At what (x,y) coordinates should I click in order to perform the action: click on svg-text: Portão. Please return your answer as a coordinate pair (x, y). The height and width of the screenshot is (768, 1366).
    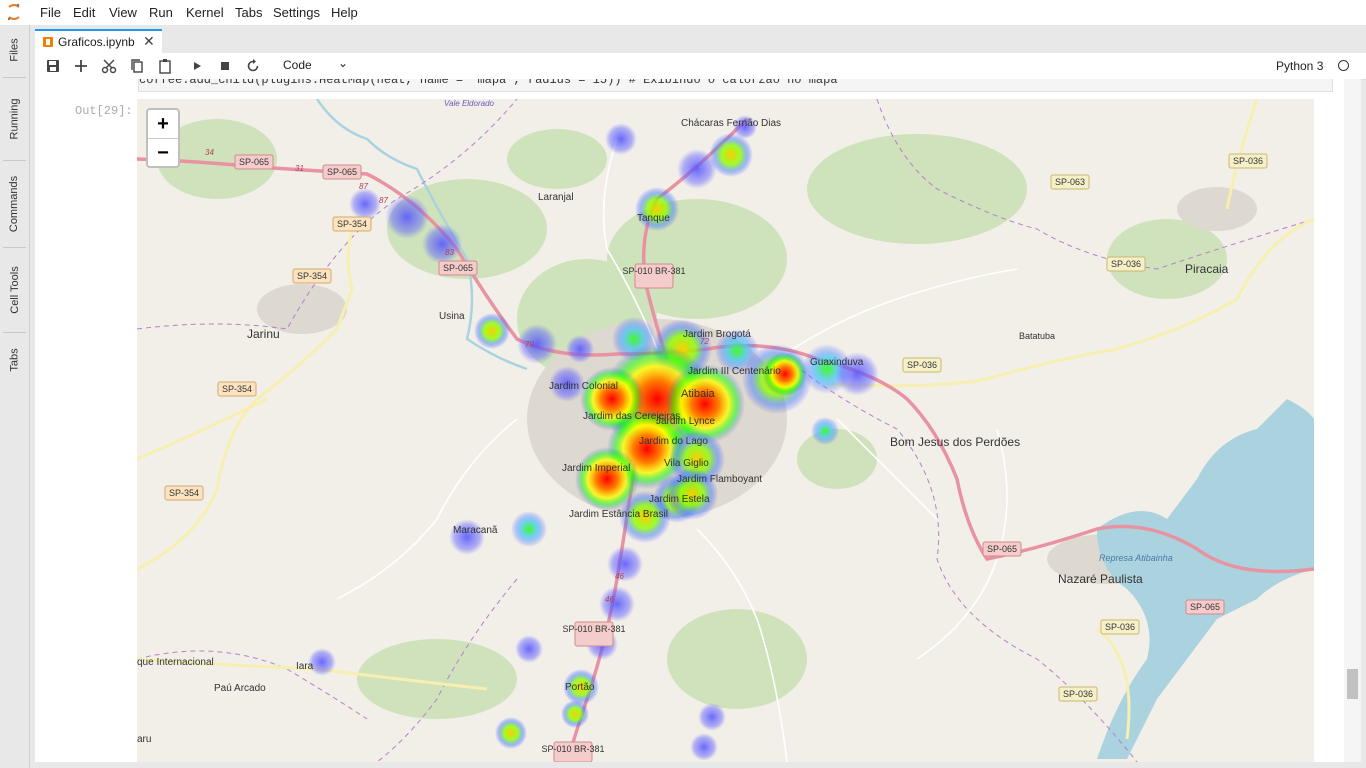
    Looking at the image, I should click on (580, 687).